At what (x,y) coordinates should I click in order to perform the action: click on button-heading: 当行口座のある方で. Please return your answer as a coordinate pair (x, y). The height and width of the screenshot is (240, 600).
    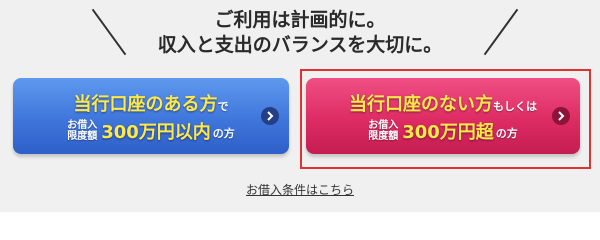
    Looking at the image, I should click on (151, 103).